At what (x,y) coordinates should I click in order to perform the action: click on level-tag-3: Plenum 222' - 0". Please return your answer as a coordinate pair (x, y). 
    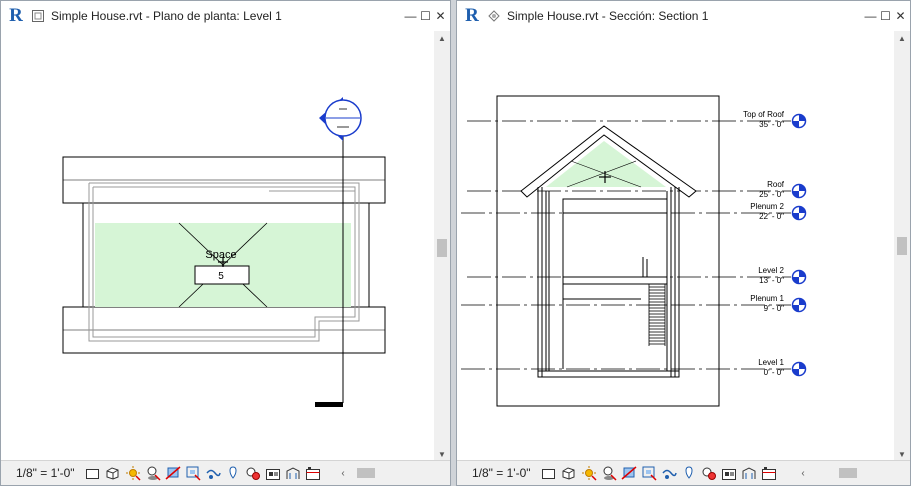
    Looking at the image, I should click on (778, 211).